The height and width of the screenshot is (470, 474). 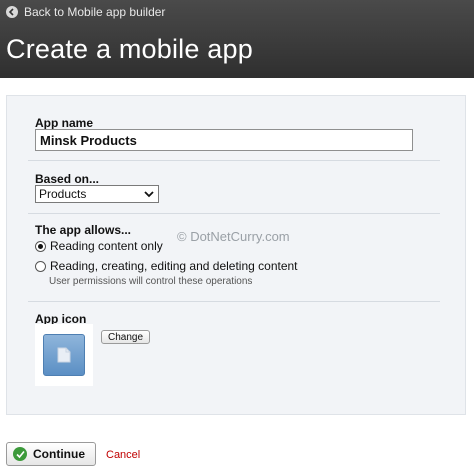 What do you see at coordinates (97, 194) in the screenshot?
I see `based-on-select: Products` at bounding box center [97, 194].